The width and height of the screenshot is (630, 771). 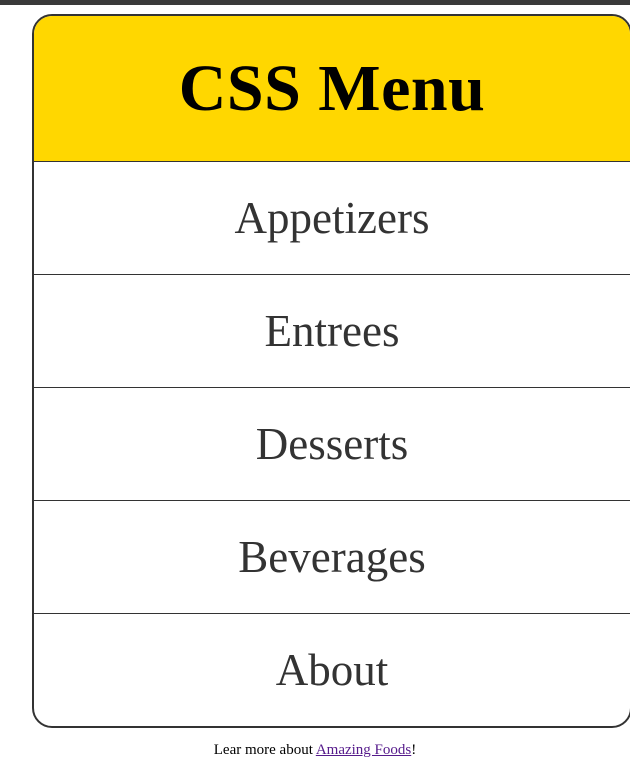 What do you see at coordinates (363, 750) in the screenshot?
I see `amazing-foods-link: Amazing Foods` at bounding box center [363, 750].